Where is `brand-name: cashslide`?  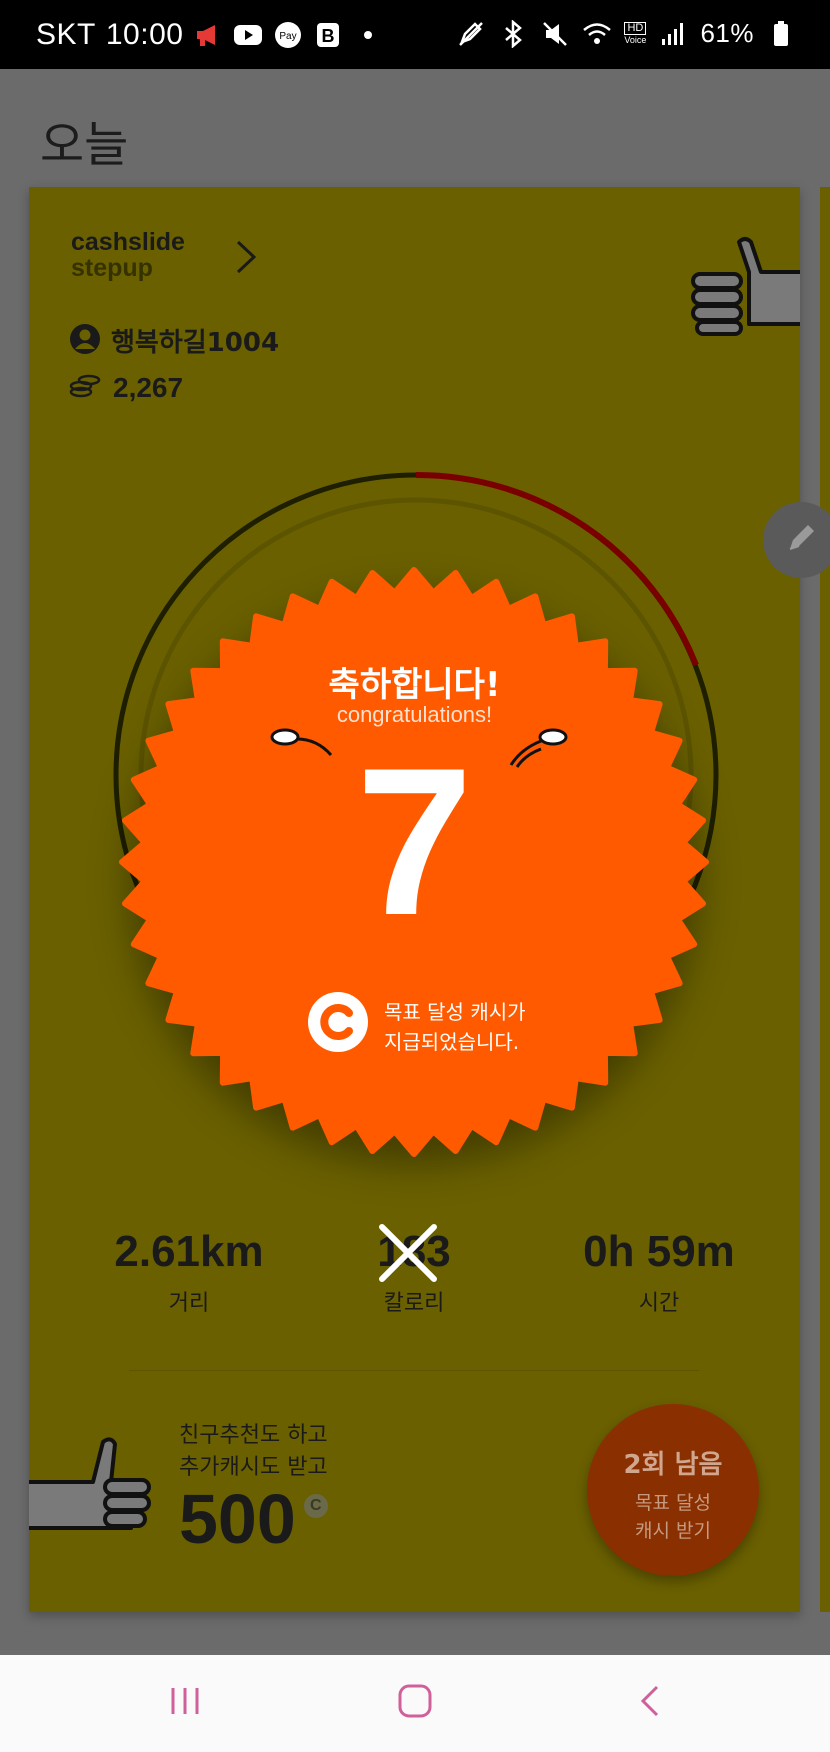 brand-name: cashslide is located at coordinates (128, 242).